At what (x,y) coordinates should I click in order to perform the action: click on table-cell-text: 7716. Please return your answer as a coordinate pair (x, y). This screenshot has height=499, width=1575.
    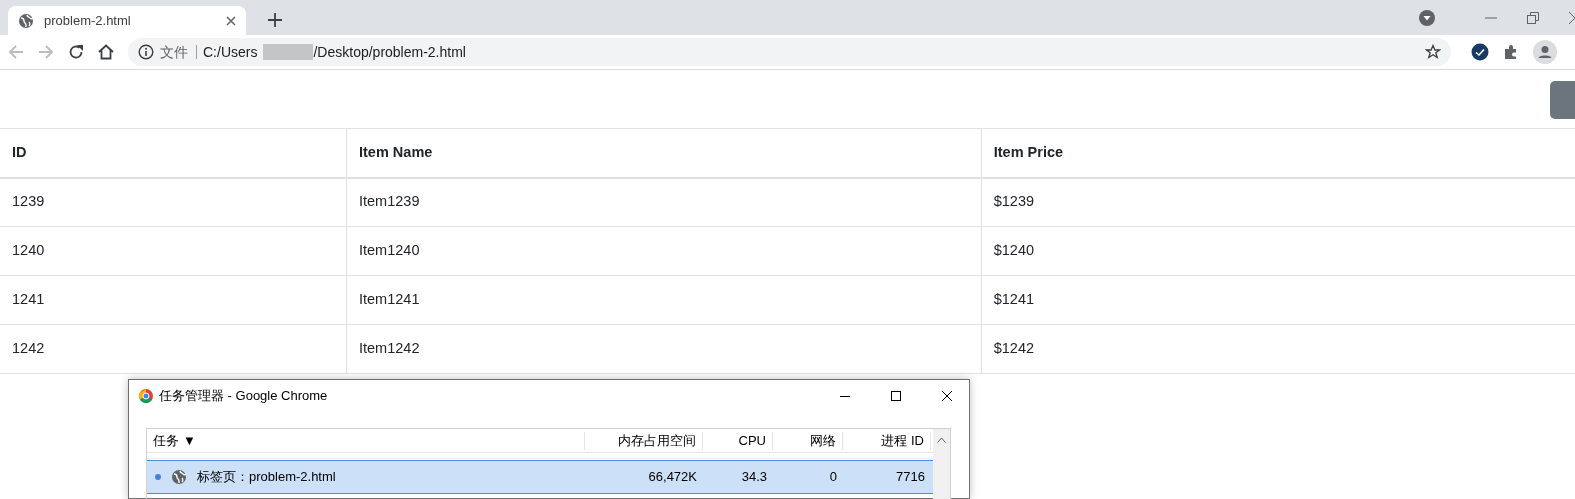
    Looking at the image, I should click on (910, 477).